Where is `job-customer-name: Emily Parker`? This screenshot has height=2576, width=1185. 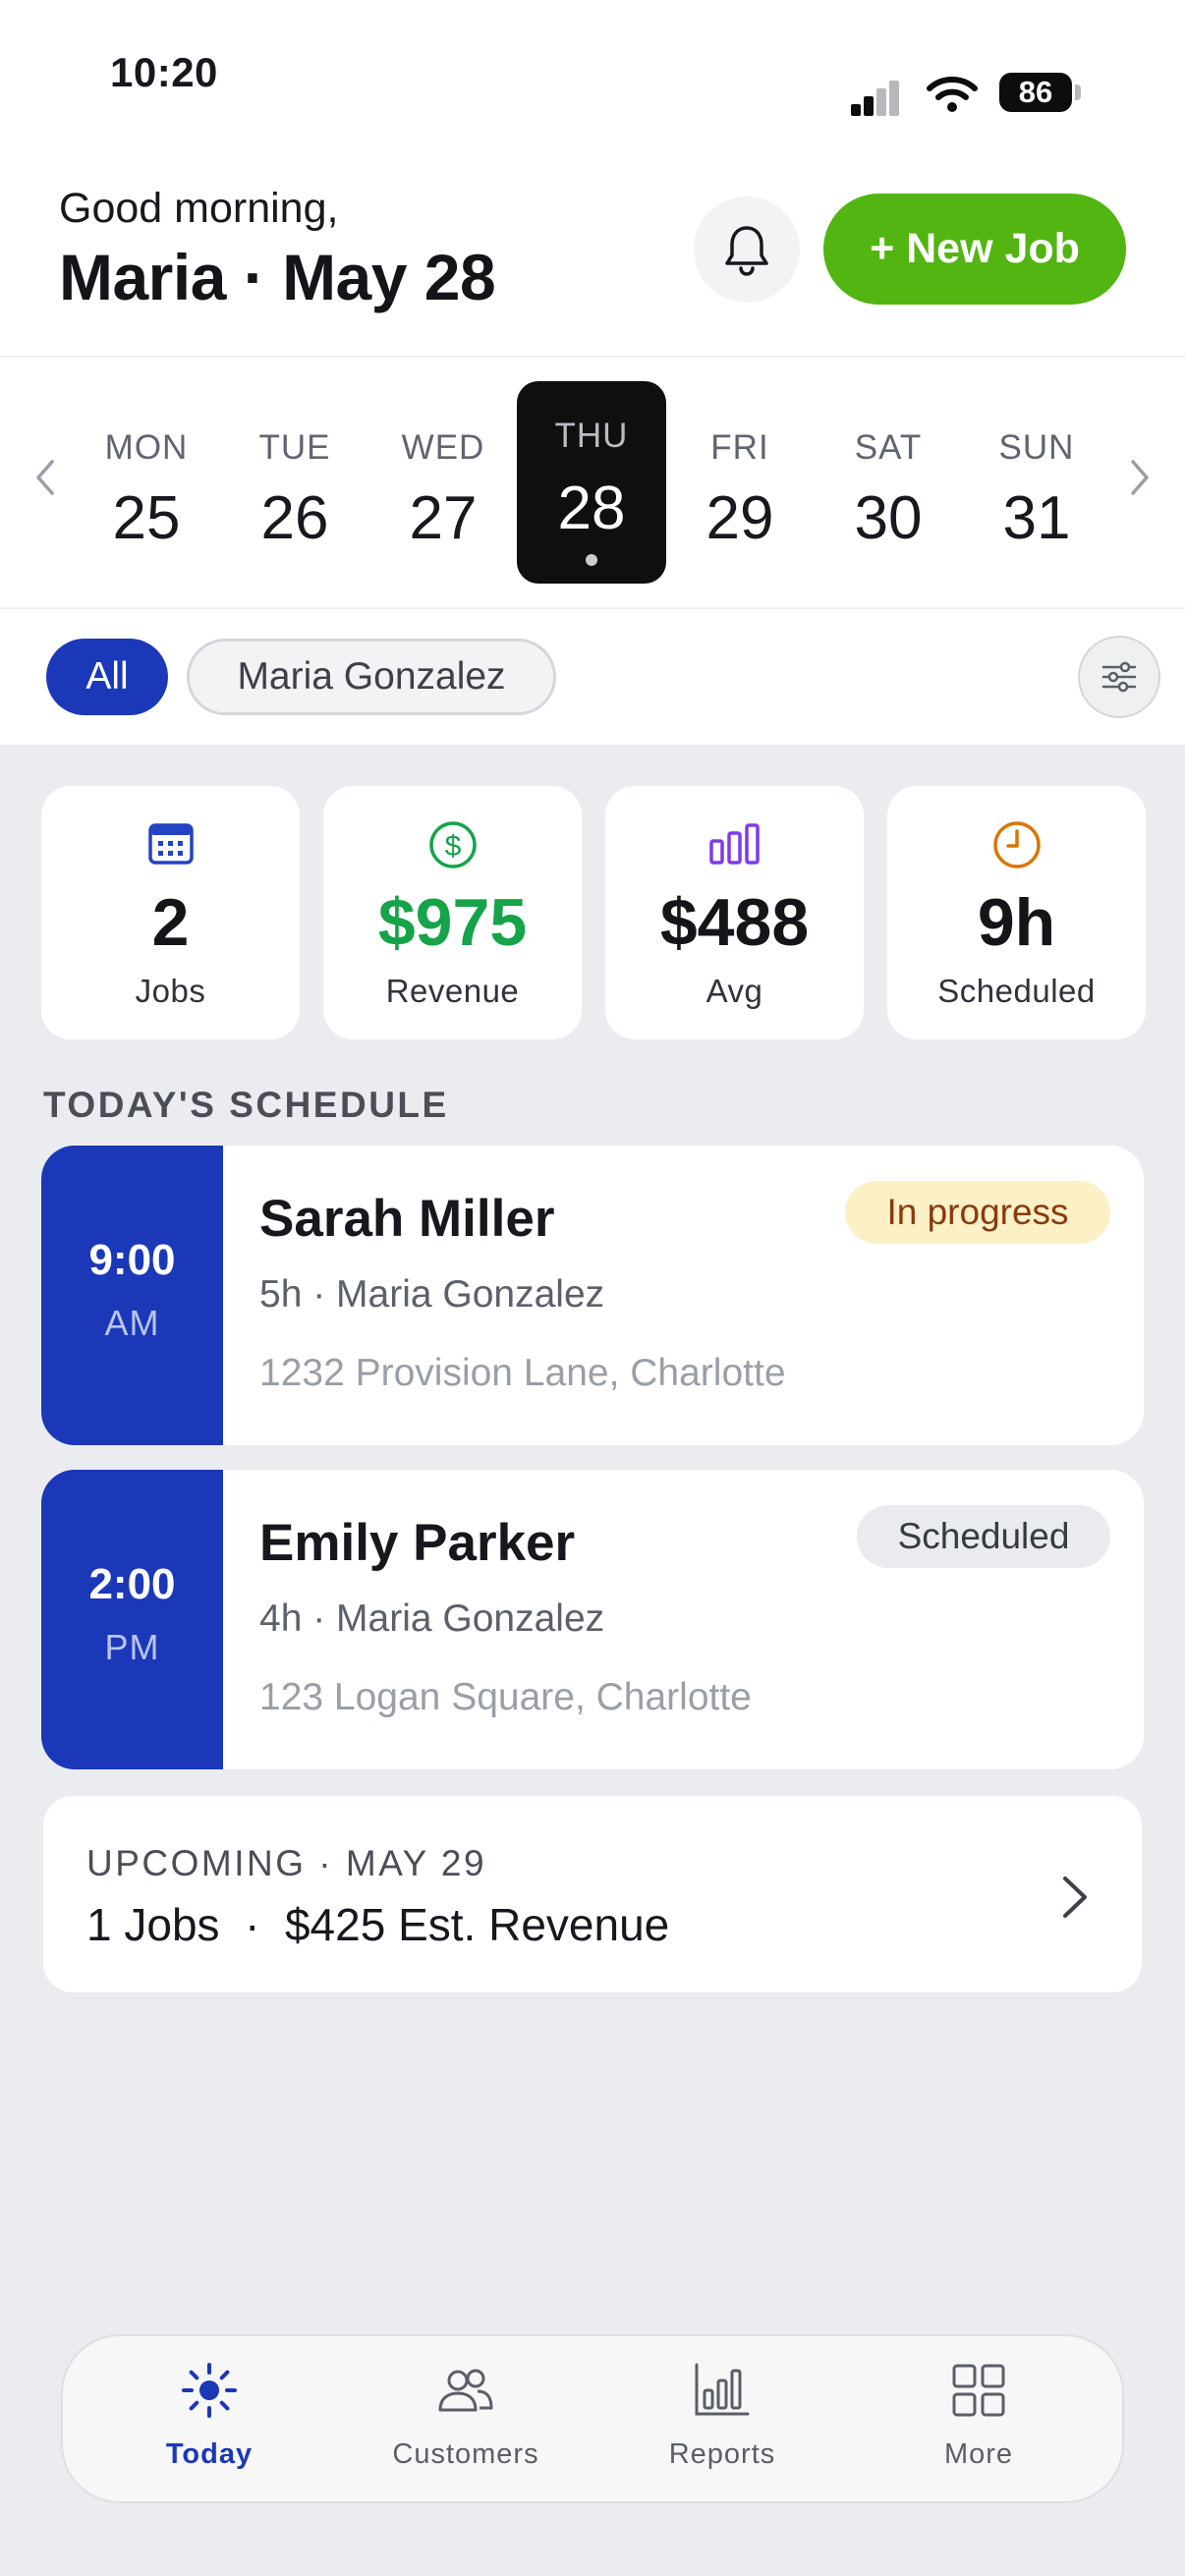 job-customer-name: Emily Parker is located at coordinates (417, 1543).